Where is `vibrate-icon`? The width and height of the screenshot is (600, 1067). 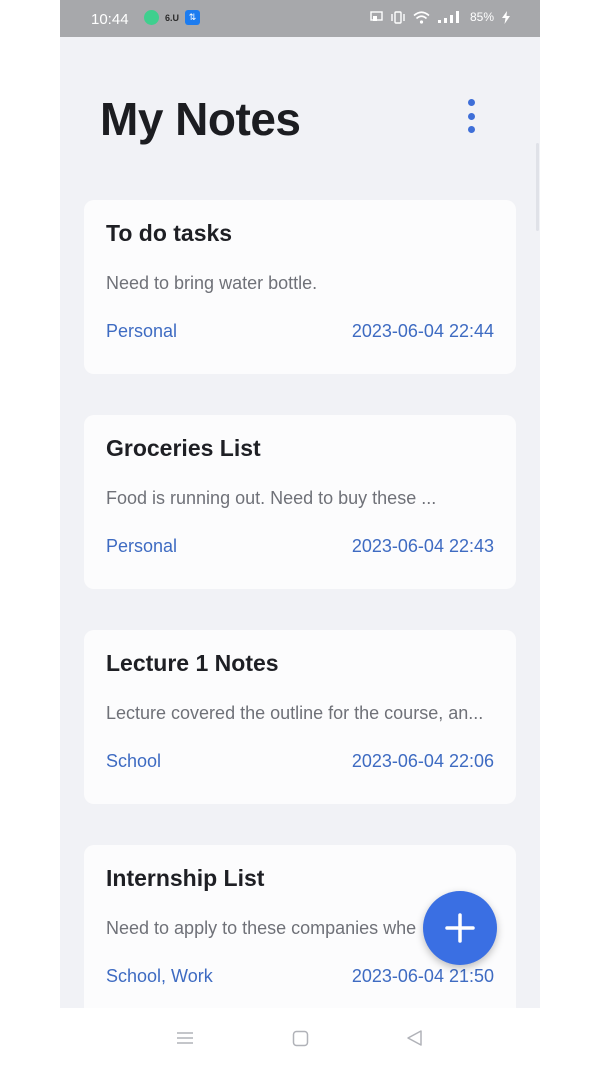 vibrate-icon is located at coordinates (398, 17).